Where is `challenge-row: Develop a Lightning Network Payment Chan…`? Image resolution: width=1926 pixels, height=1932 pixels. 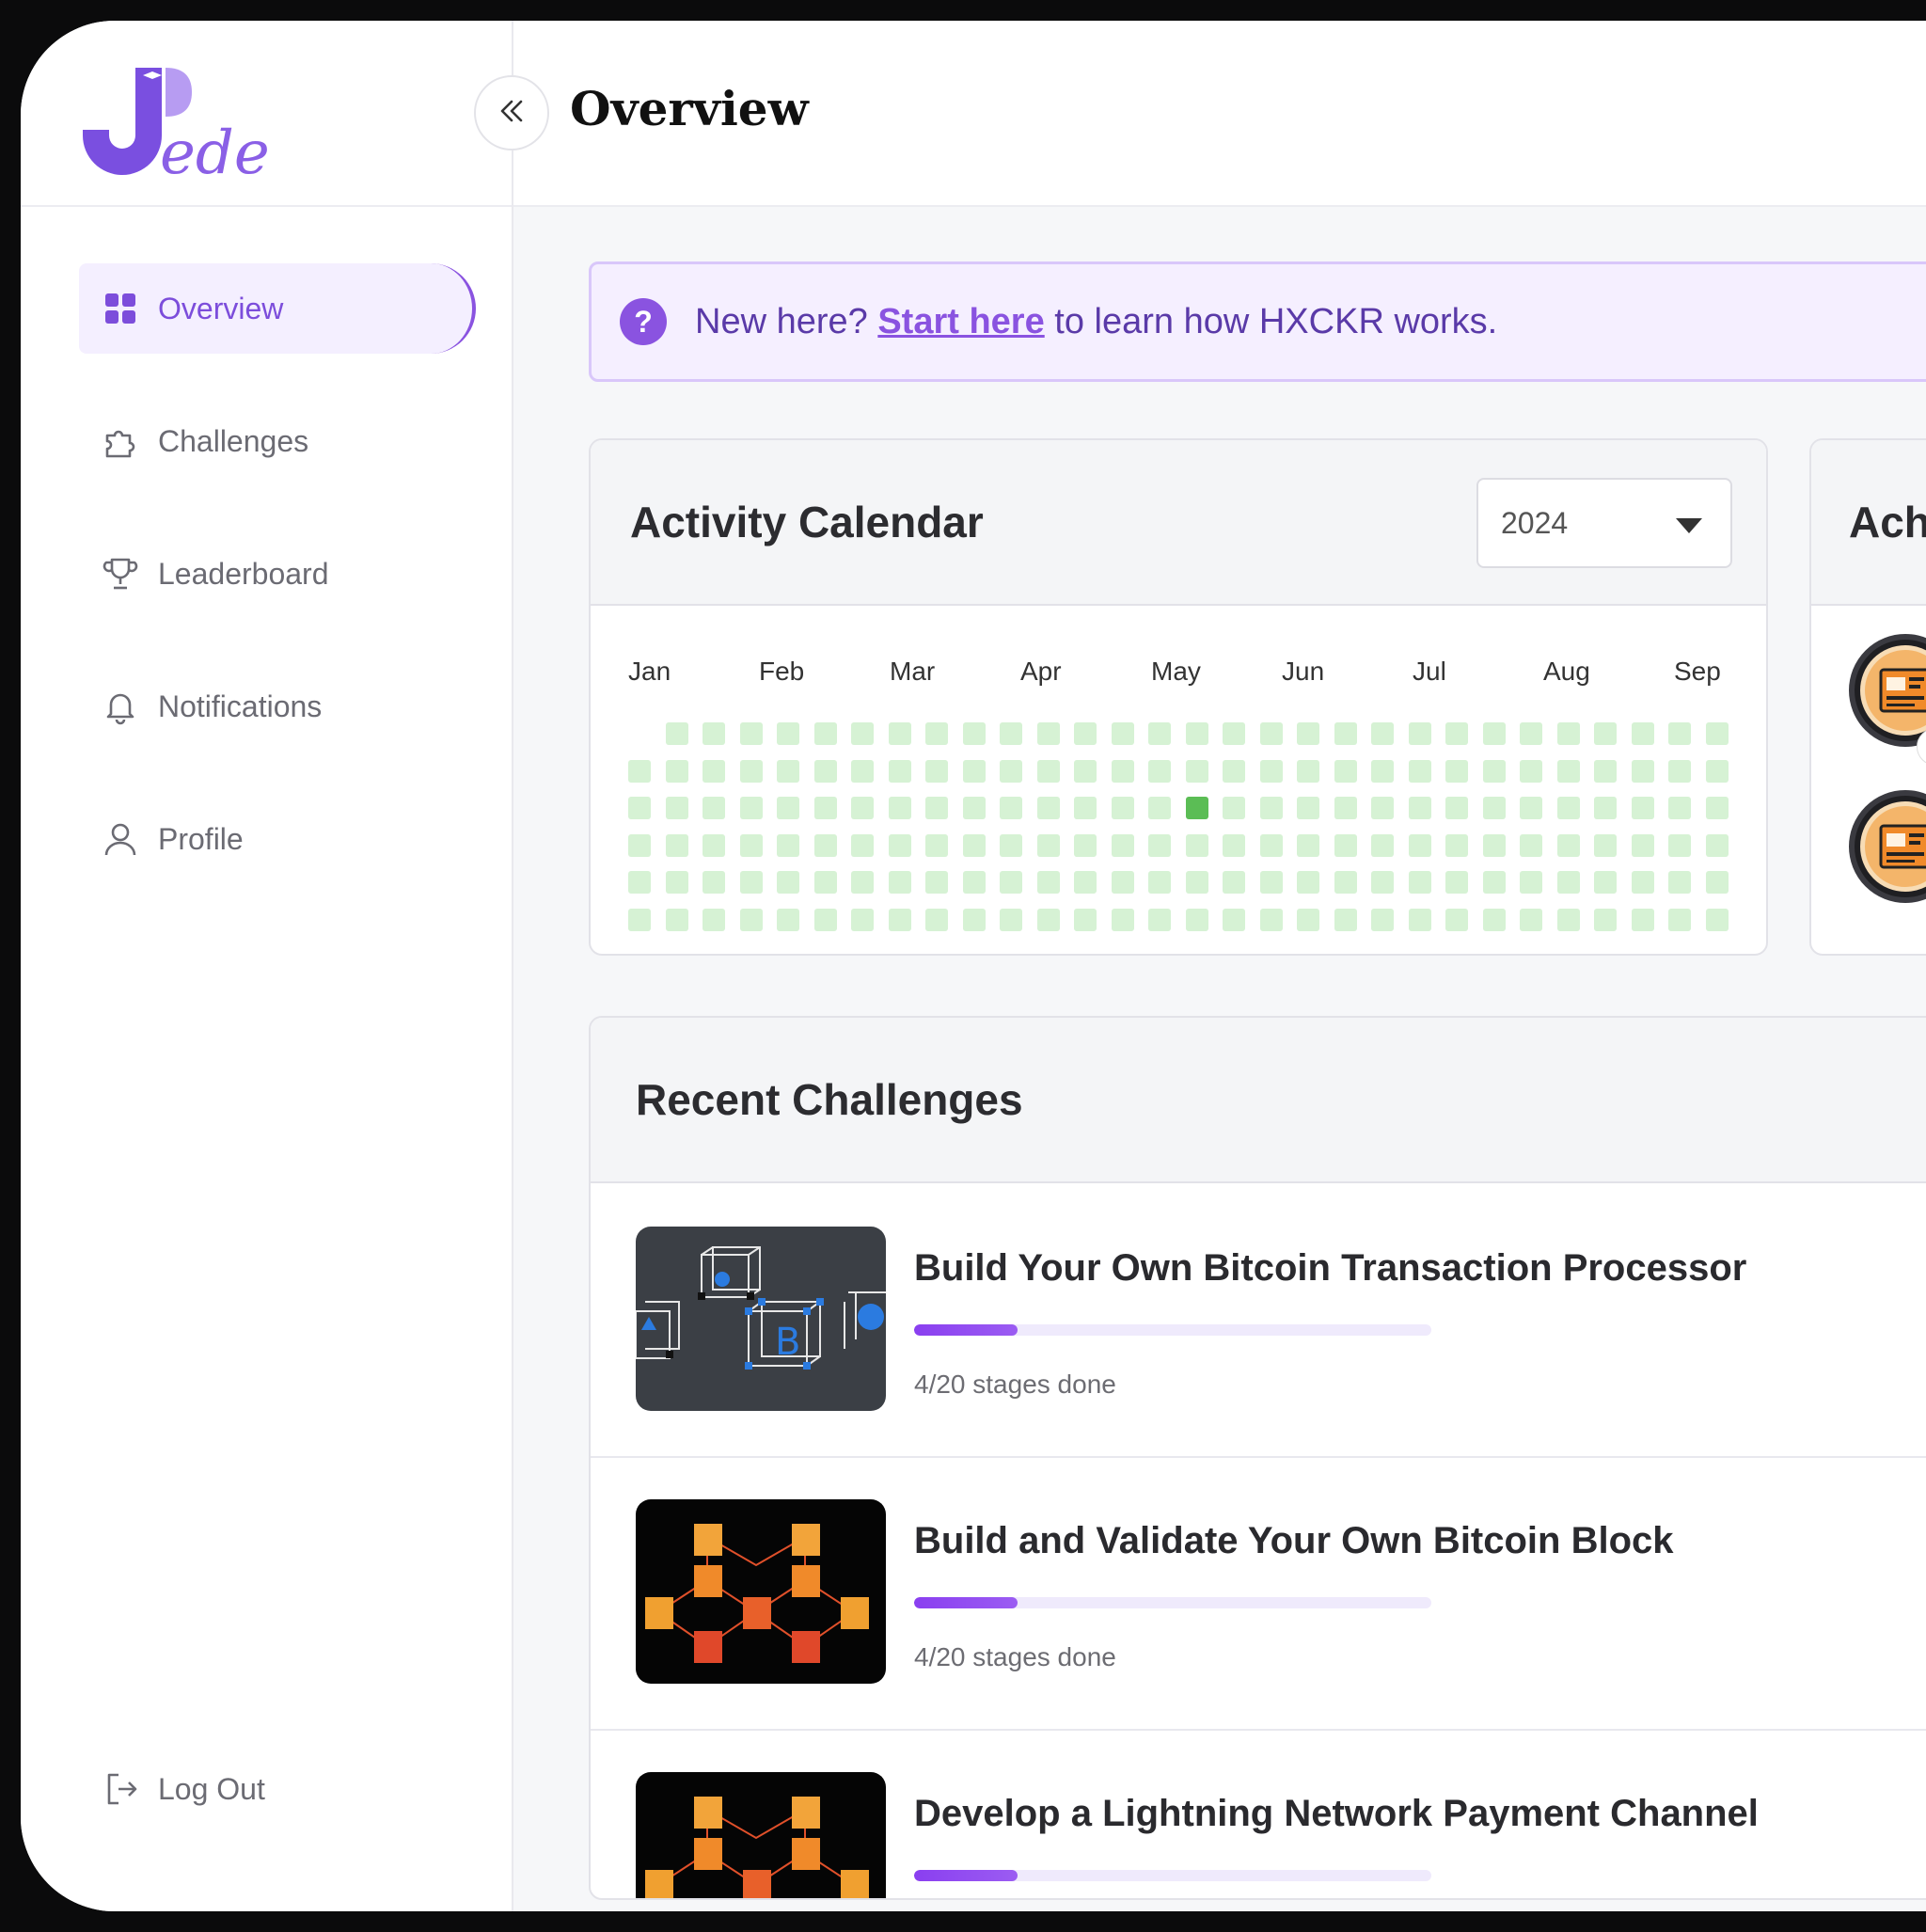
challenge-row: Develop a Lightning Network Payment Chan… is located at coordinates (1258, 1813).